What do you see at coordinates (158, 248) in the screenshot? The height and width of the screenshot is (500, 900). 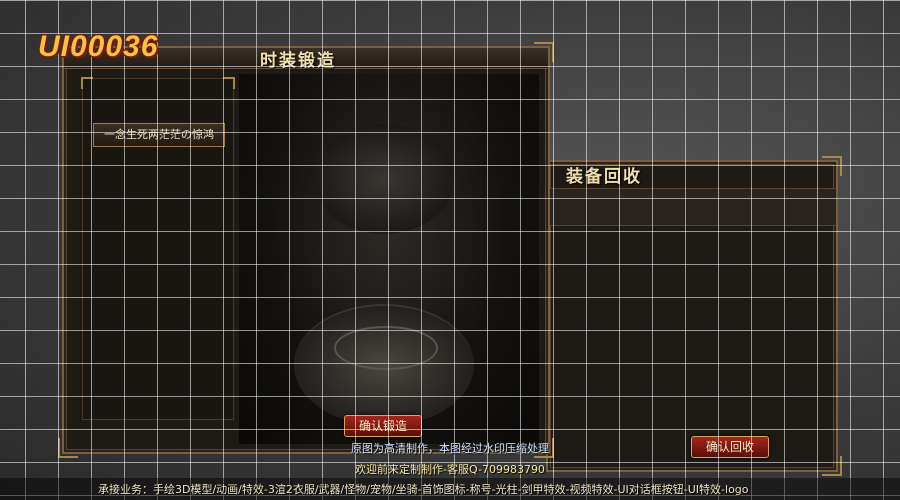 I see `costume-list: 一念生死两茫茫の惊鸿` at bounding box center [158, 248].